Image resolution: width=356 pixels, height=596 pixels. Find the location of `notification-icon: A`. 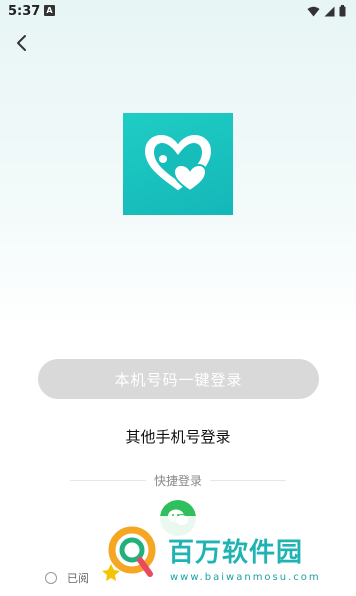

notification-icon: A is located at coordinates (49, 10).